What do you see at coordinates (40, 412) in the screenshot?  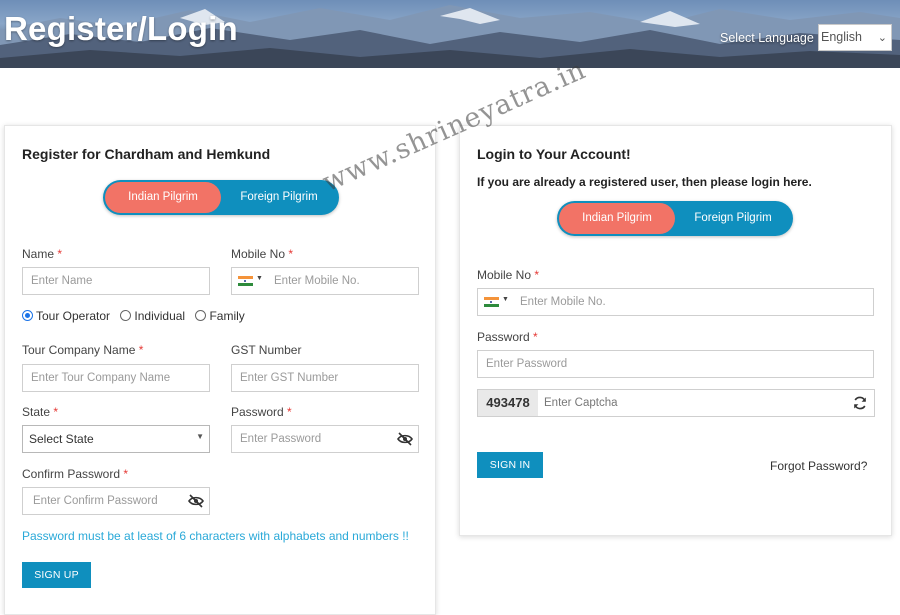 I see `state-label: State *` at bounding box center [40, 412].